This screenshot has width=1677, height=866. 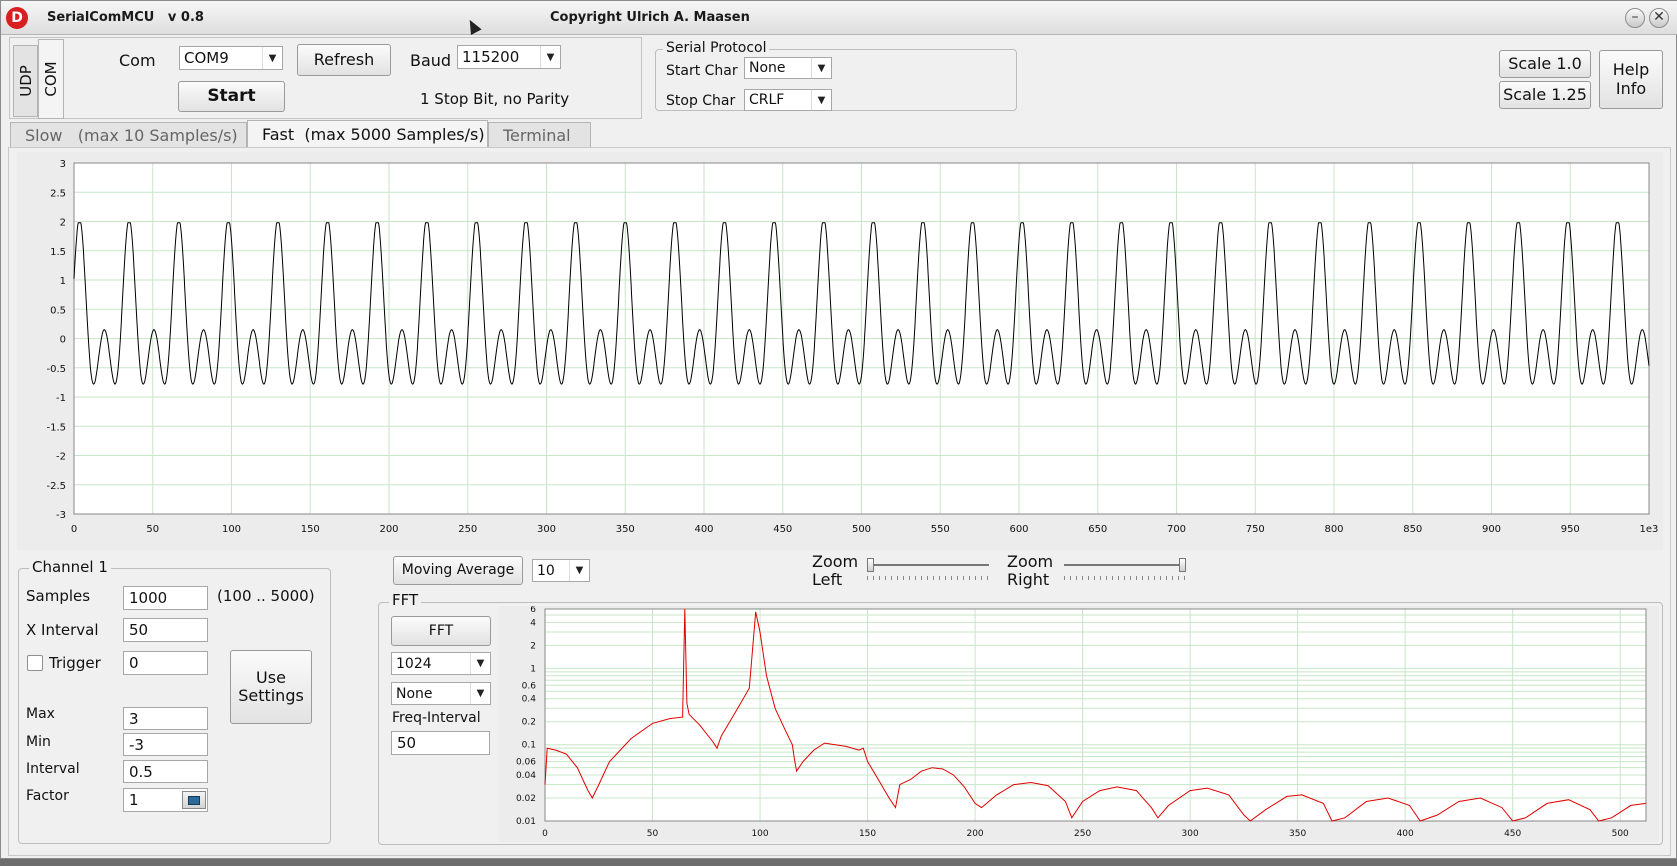 What do you see at coordinates (974, 834) in the screenshot?
I see `fft-x-tick-label: 200` at bounding box center [974, 834].